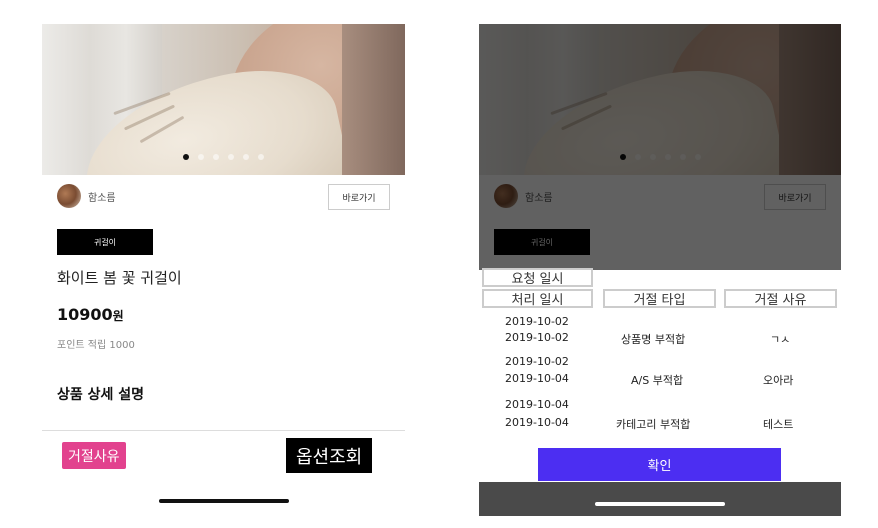 The height and width of the screenshot is (528, 878). What do you see at coordinates (223, 157) in the screenshot?
I see `carousel-dots` at bounding box center [223, 157].